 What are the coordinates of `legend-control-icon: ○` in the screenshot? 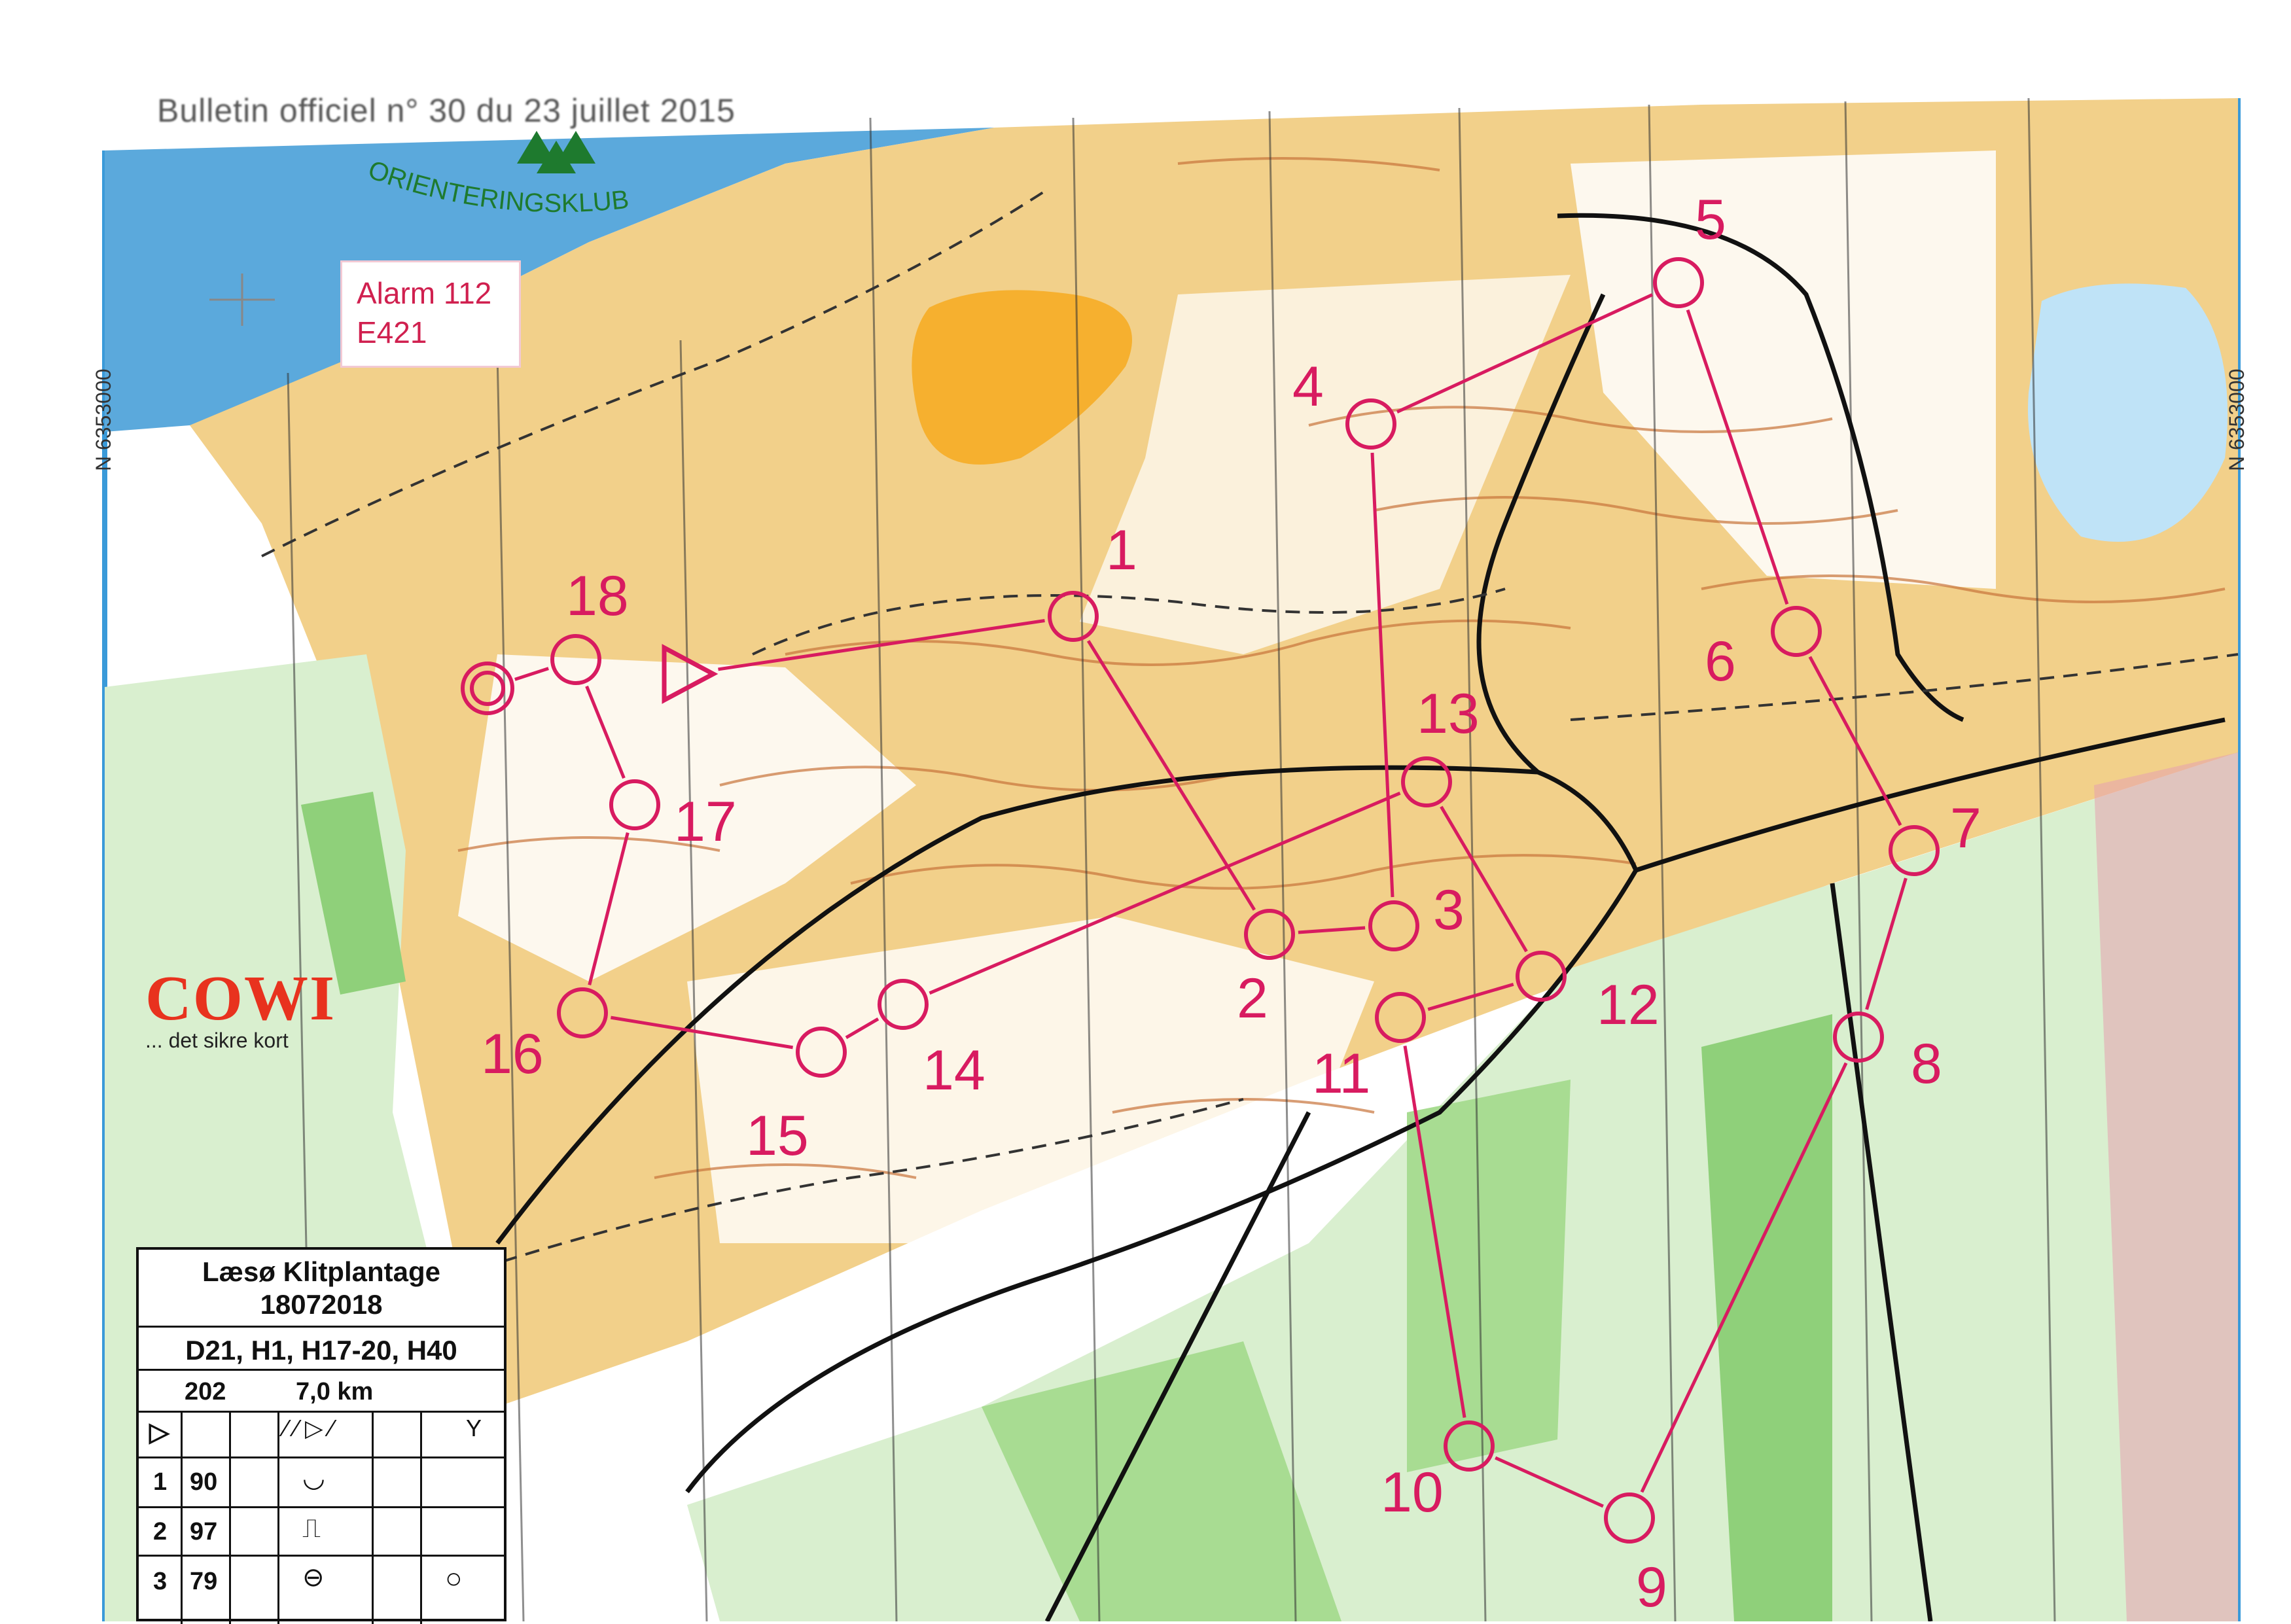 It's located at (454, 1578).